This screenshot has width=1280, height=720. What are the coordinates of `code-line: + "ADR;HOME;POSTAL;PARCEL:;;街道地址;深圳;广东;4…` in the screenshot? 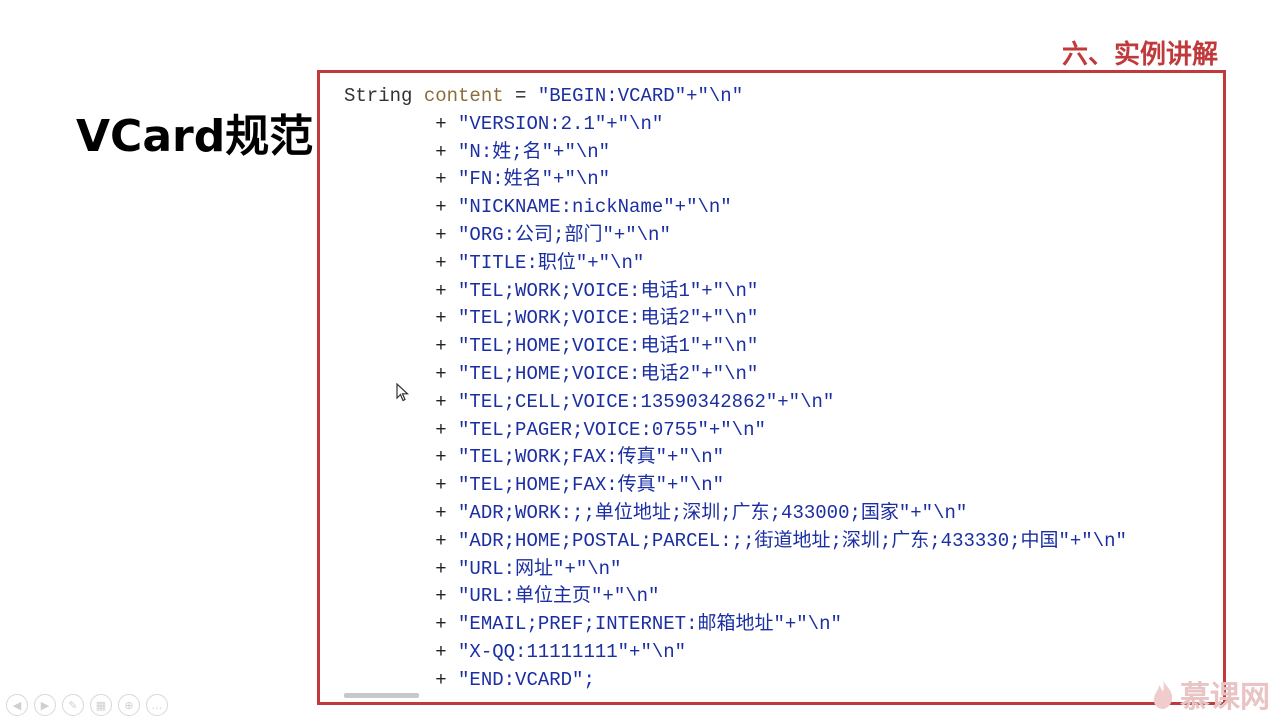 It's located at (735, 541).